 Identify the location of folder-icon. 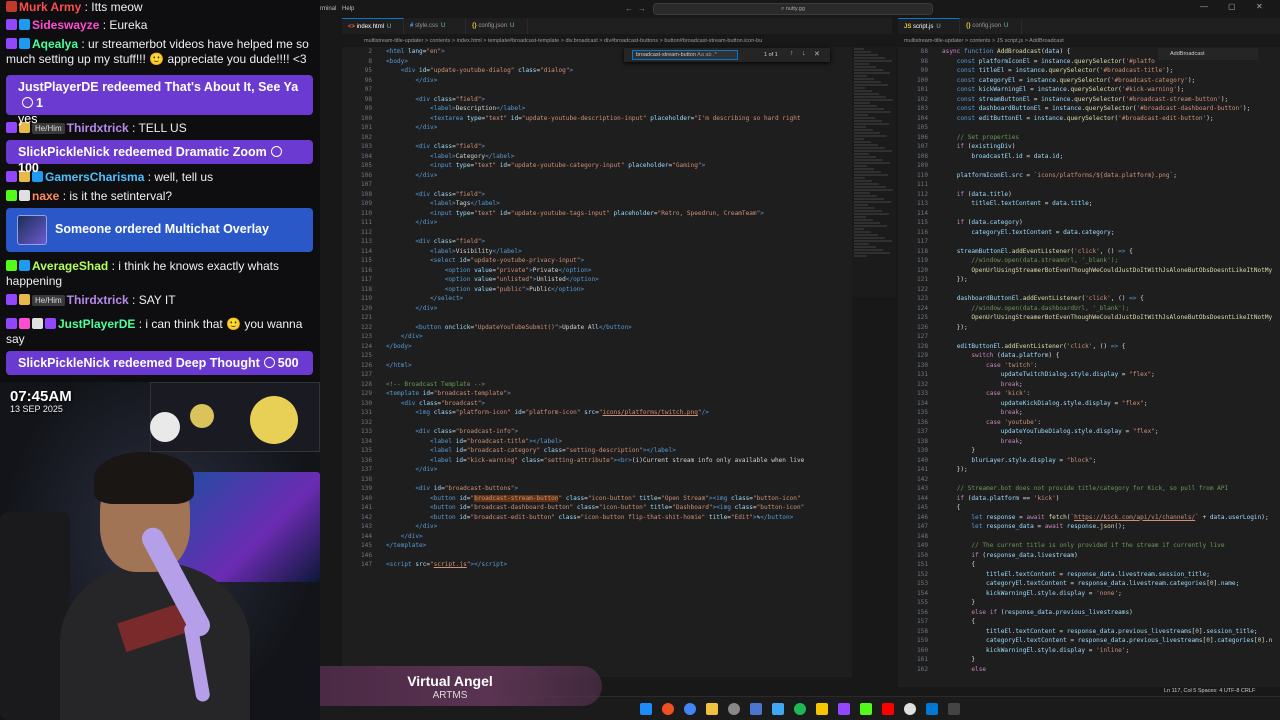
(712, 709).